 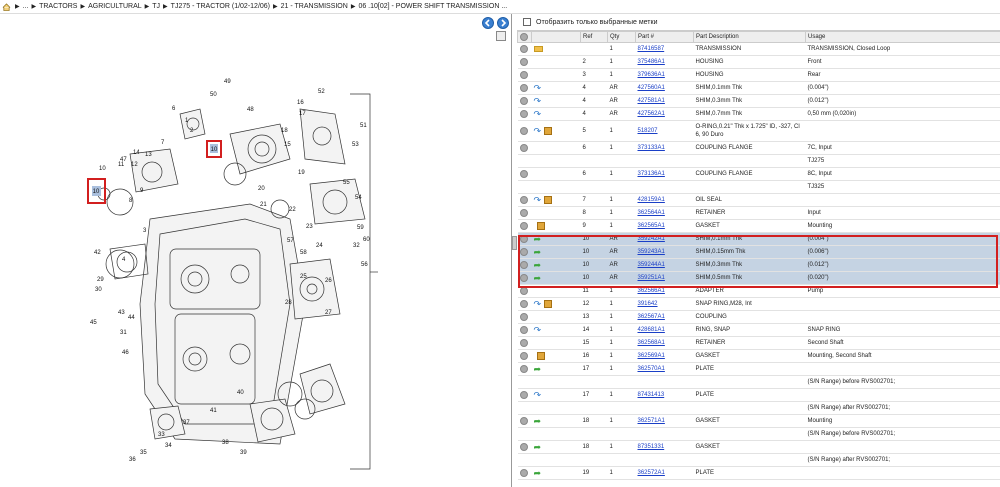 I want to click on part-number-link: 362571A1, so click(x=664, y=421).